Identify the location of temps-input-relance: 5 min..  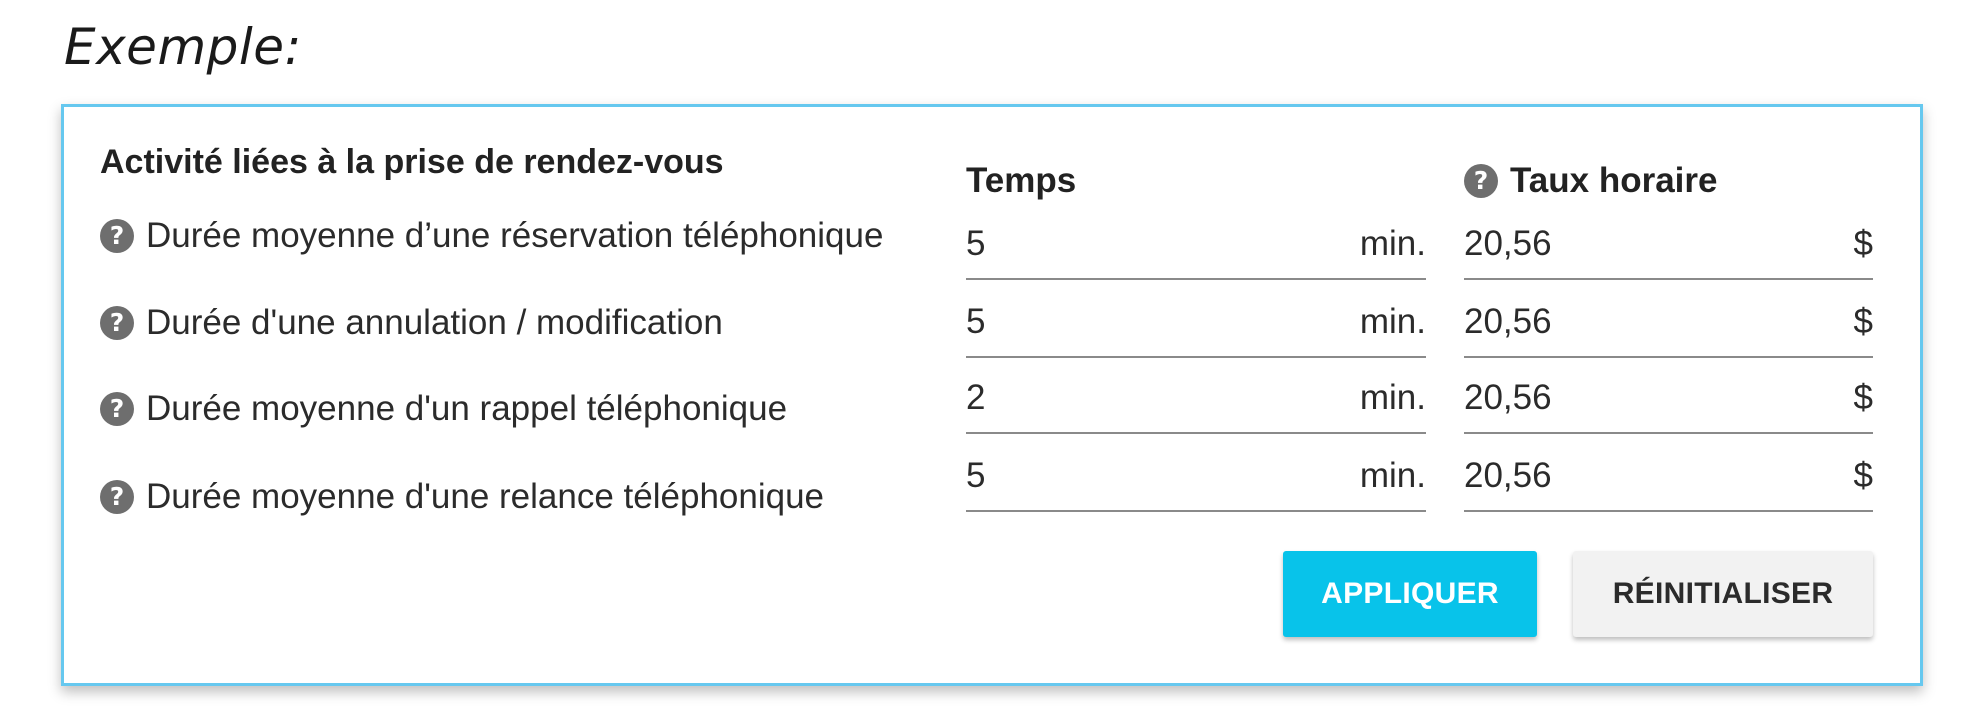
(1196, 482).